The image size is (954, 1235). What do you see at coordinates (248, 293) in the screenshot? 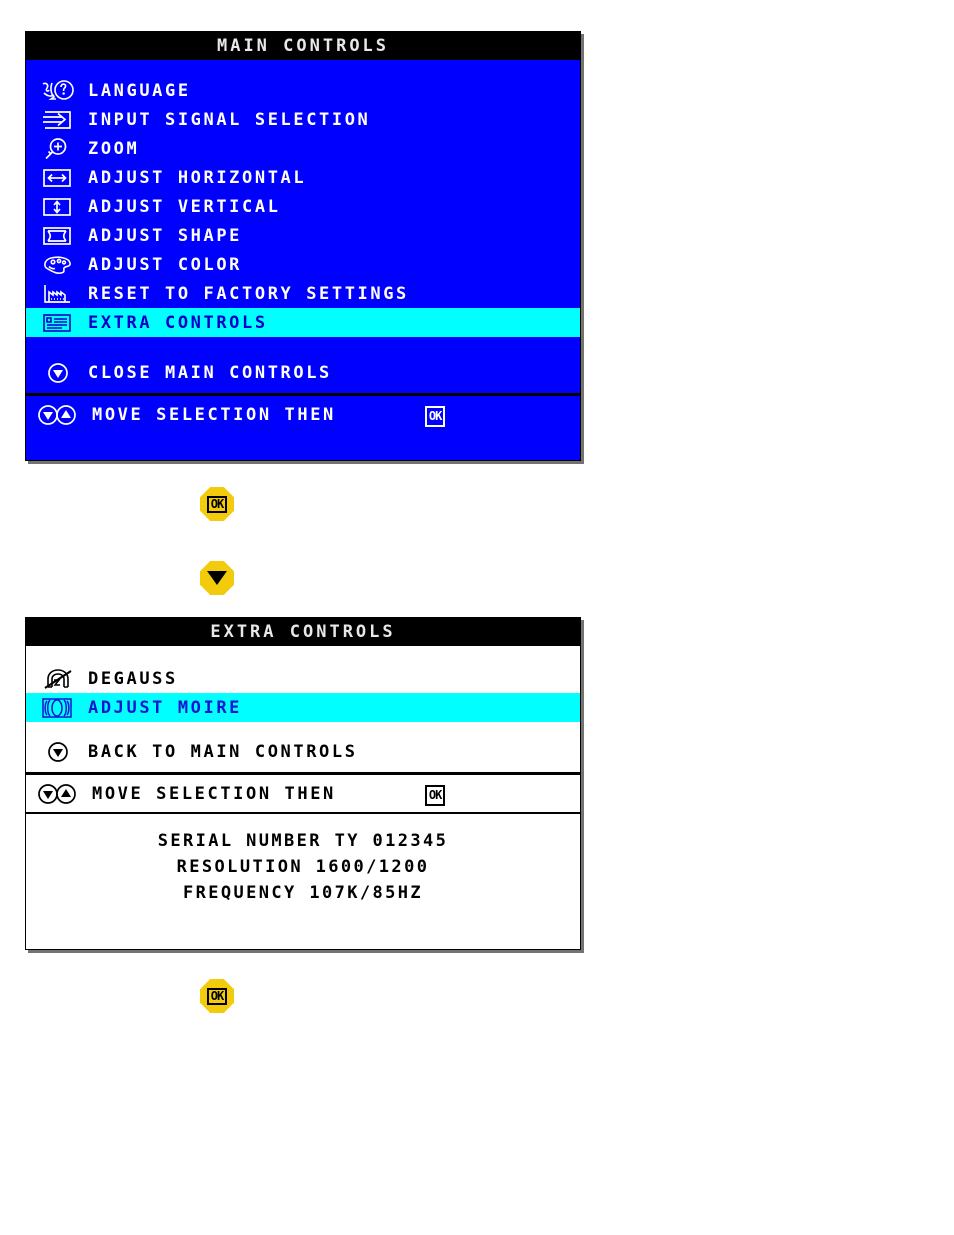
I see `menu-item-label: RESET TO FACTORY SETTINGS` at bounding box center [248, 293].